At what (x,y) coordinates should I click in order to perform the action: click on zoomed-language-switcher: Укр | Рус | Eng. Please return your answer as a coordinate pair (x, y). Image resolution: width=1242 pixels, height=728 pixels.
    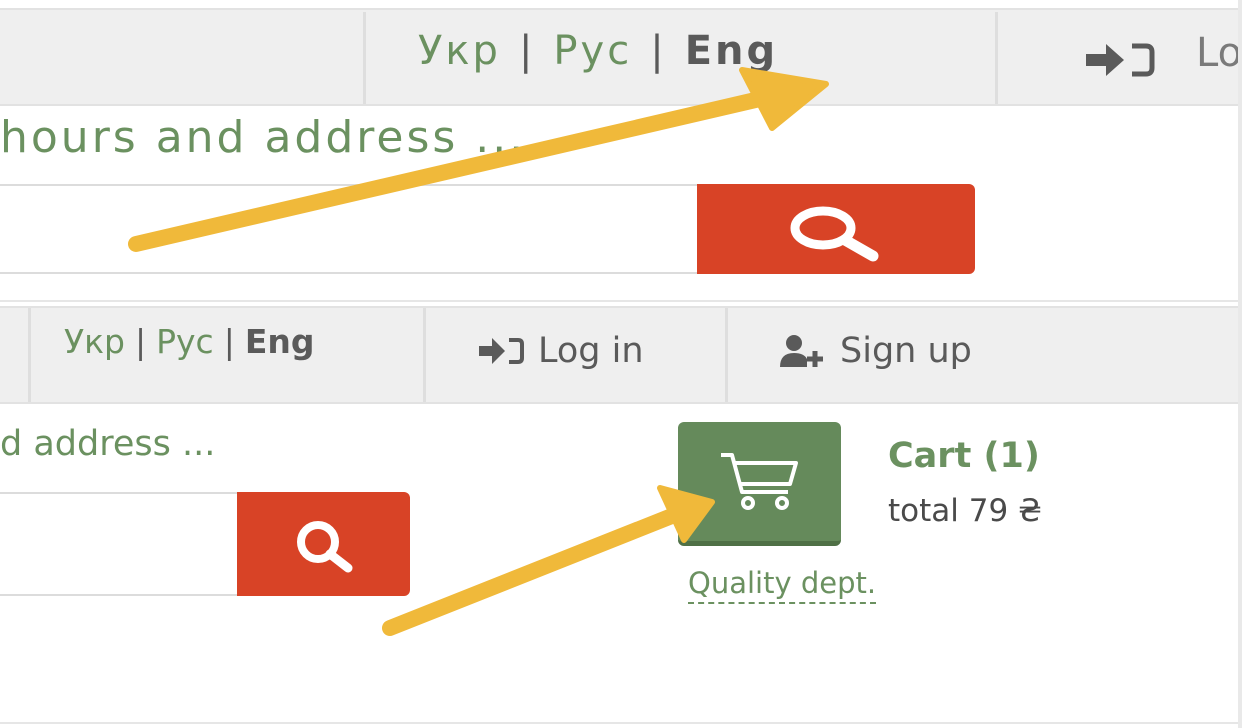
    Looking at the image, I should click on (598, 51).